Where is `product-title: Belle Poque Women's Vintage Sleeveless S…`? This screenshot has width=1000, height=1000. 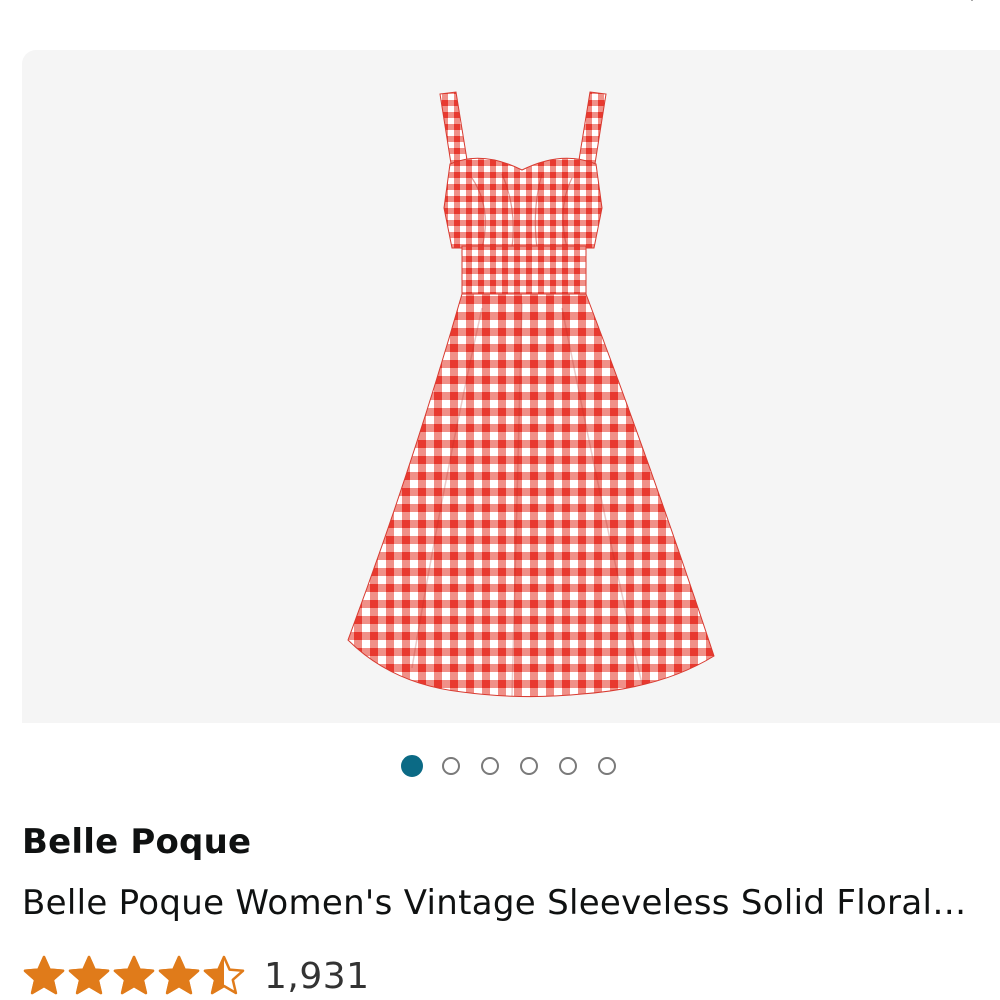 product-title: Belle Poque Women's Vintage Sleeveless S… is located at coordinates (507, 903).